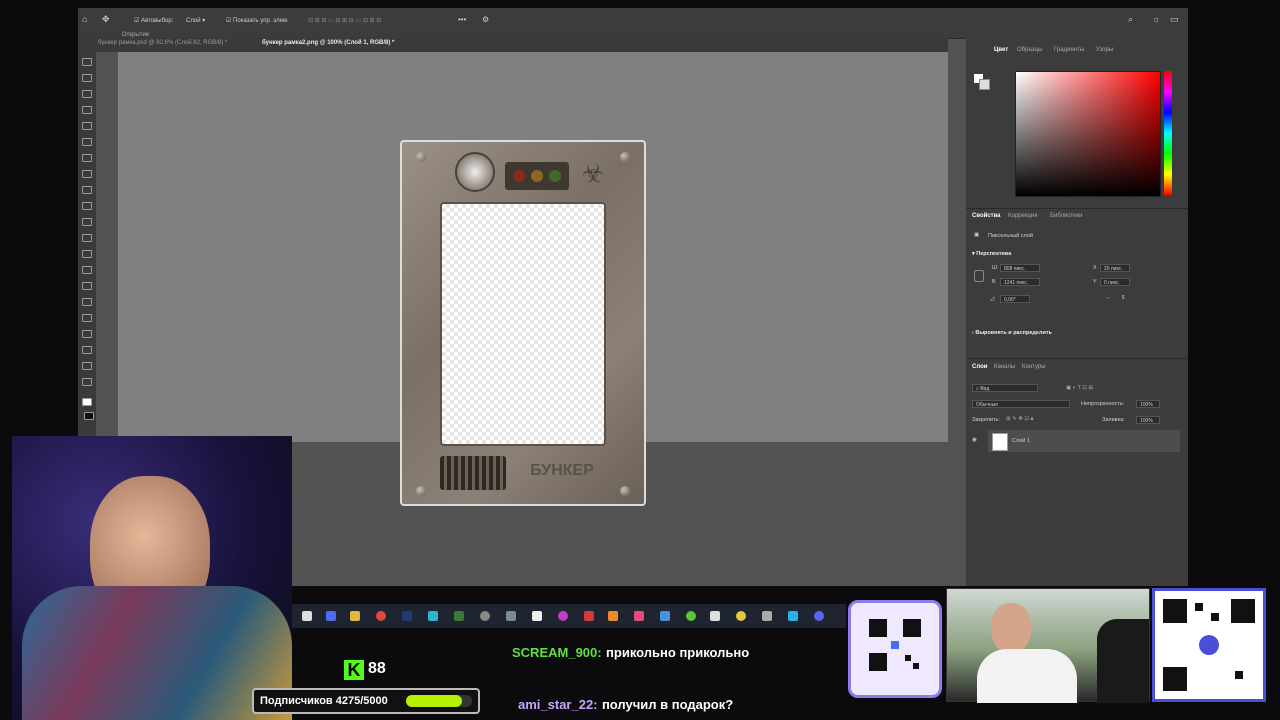 The height and width of the screenshot is (720, 1280). Describe the element at coordinates (307, 616) in the screenshot. I see `explorer-icon` at that location.